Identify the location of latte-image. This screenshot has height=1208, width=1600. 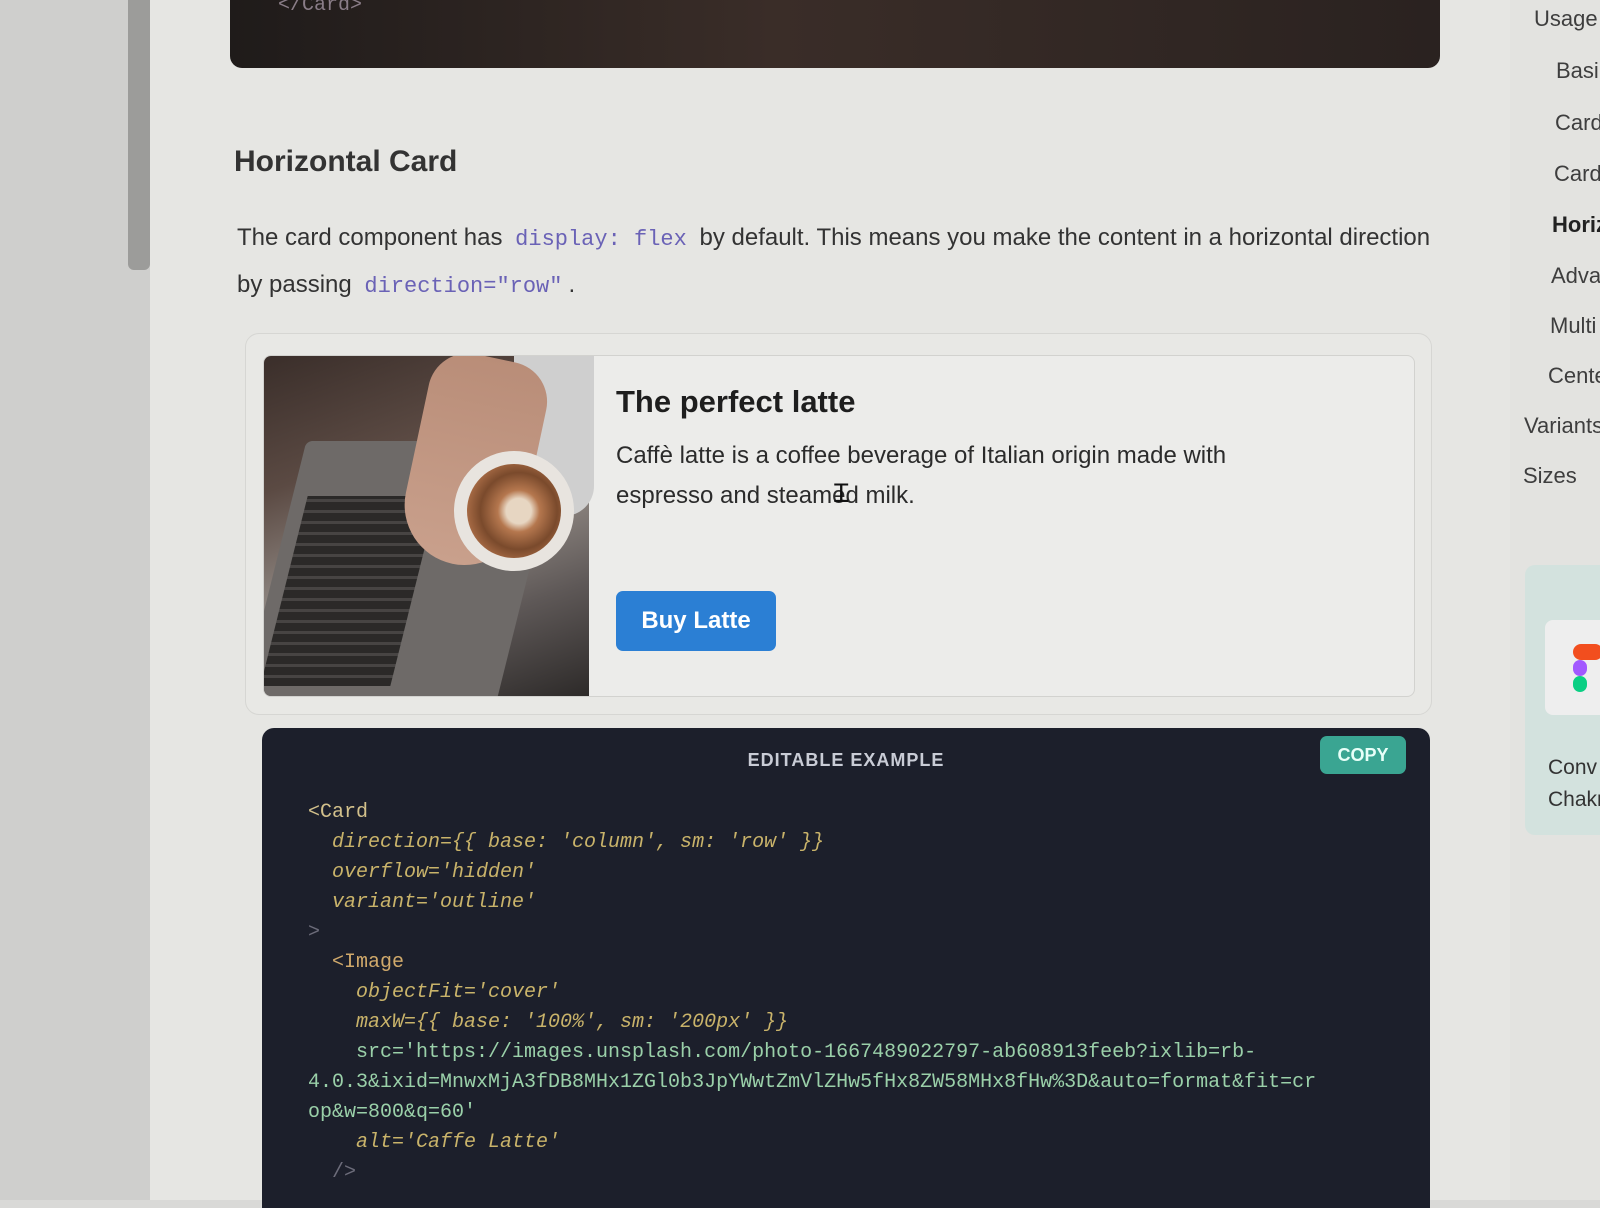
(429, 526).